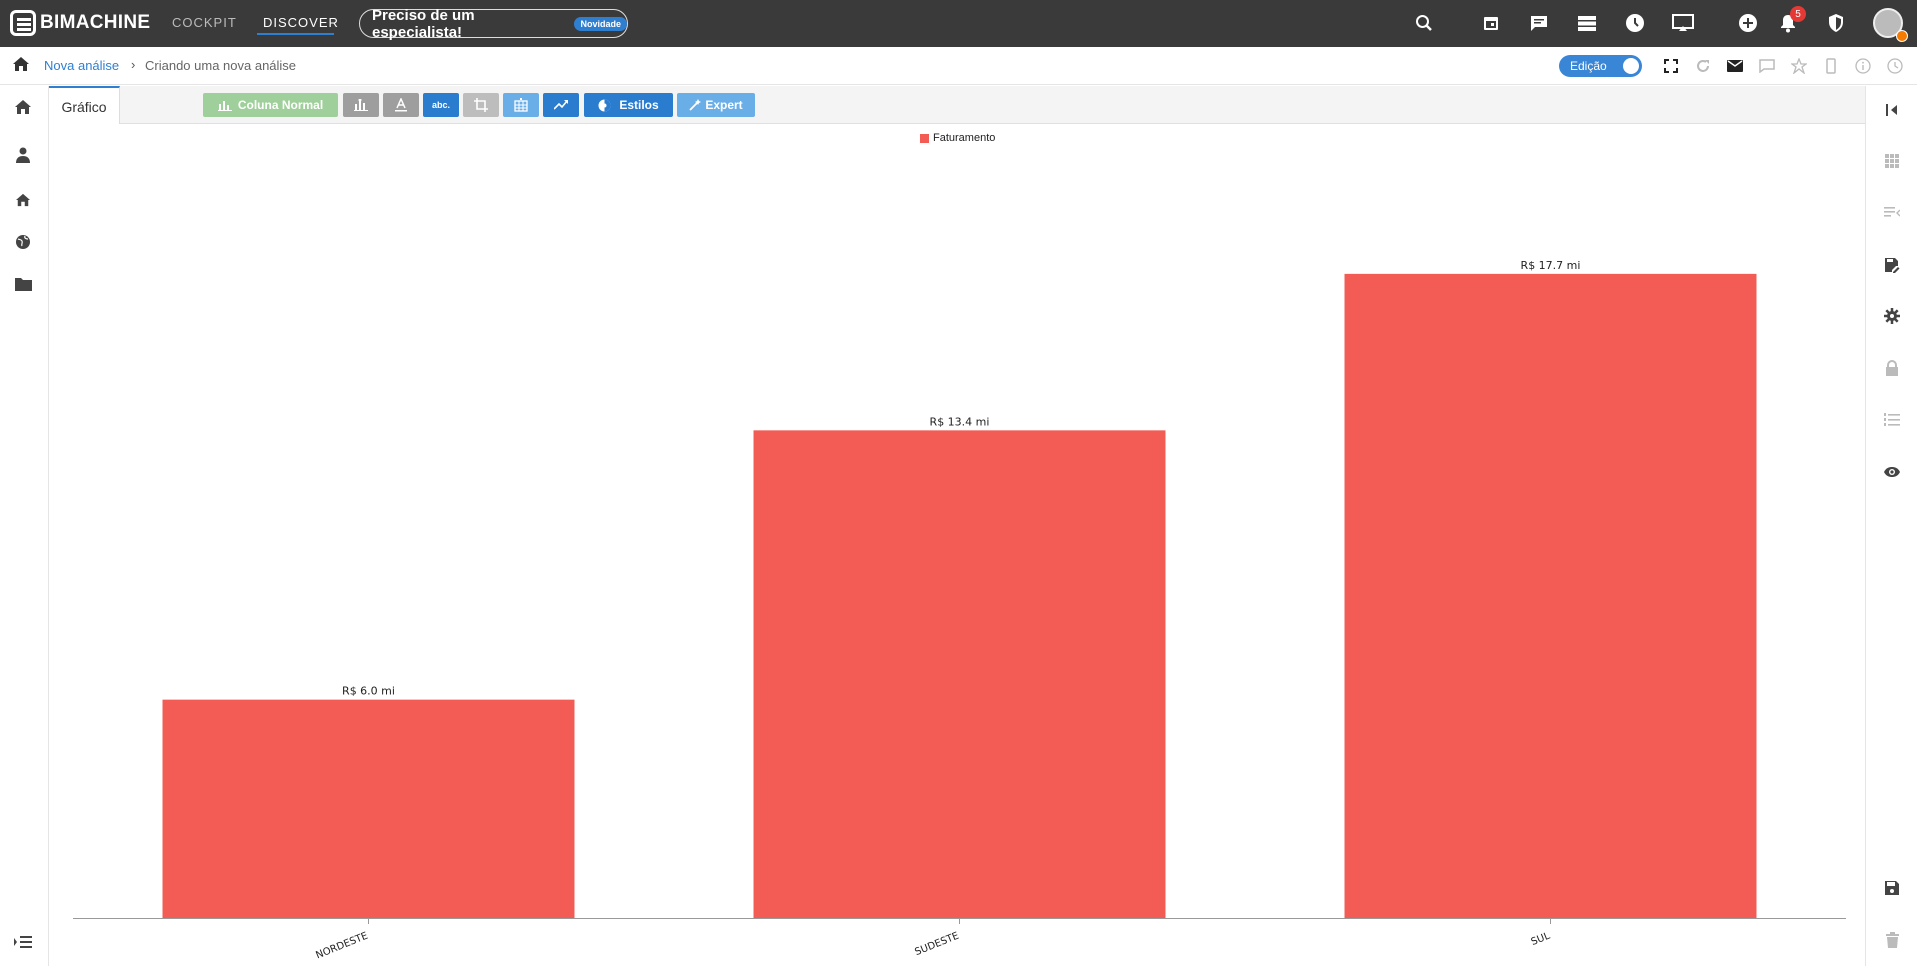 The width and height of the screenshot is (1917, 966). I want to click on trend-button, so click(561, 105).